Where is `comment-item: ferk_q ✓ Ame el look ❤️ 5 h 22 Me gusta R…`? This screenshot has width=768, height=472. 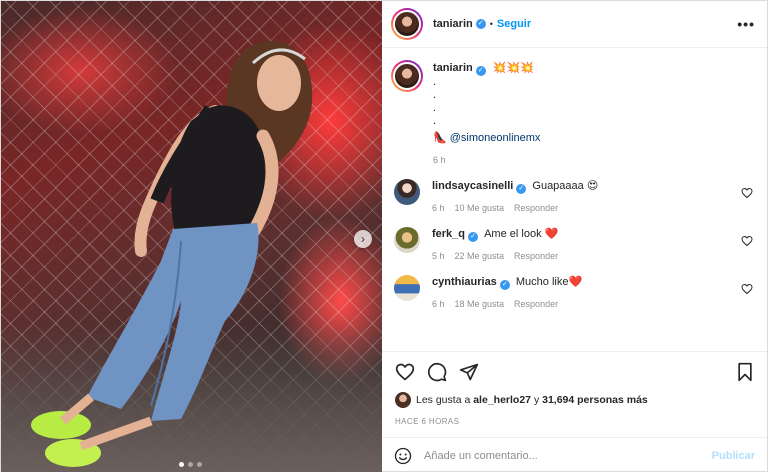 comment-item: ferk_q ✓ Ame el look ❤️ 5 h 22 Me gusta R… is located at coordinates (573, 243).